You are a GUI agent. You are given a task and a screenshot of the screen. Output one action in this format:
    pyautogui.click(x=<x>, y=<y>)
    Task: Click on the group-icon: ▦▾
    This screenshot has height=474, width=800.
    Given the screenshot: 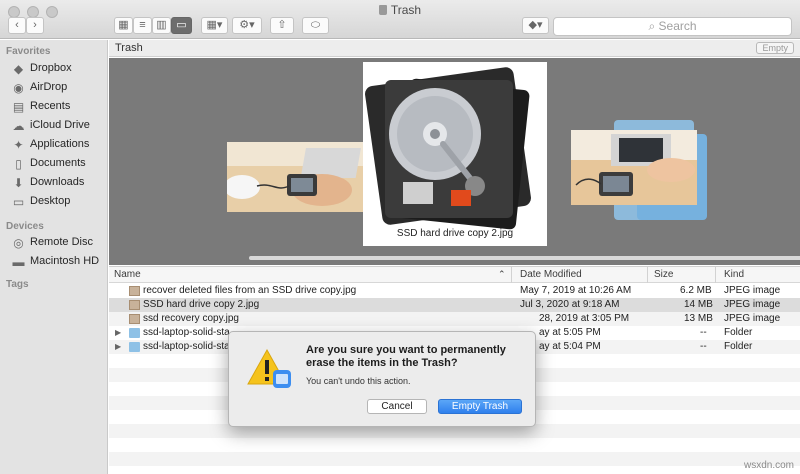 What is the action you would take?
    pyautogui.click(x=214, y=25)
    